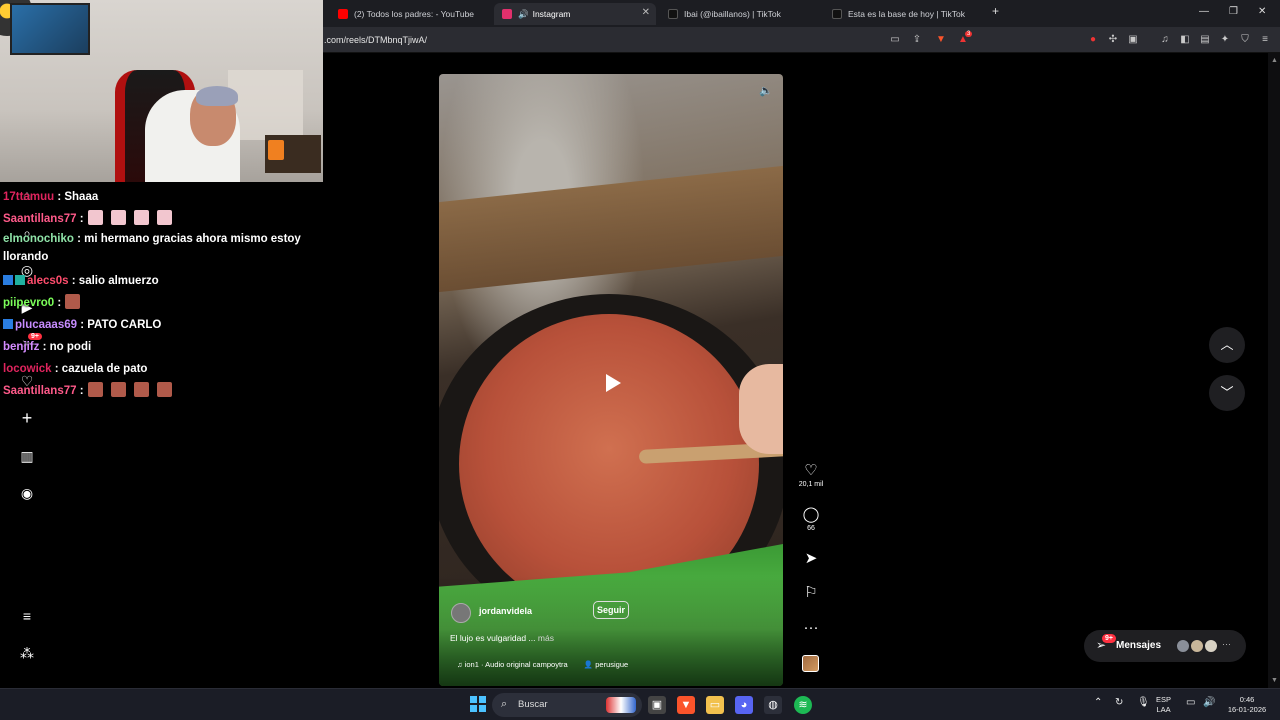  Describe the element at coordinates (1143, 702) in the screenshot. I see `microphone-icon: 🎙` at that location.